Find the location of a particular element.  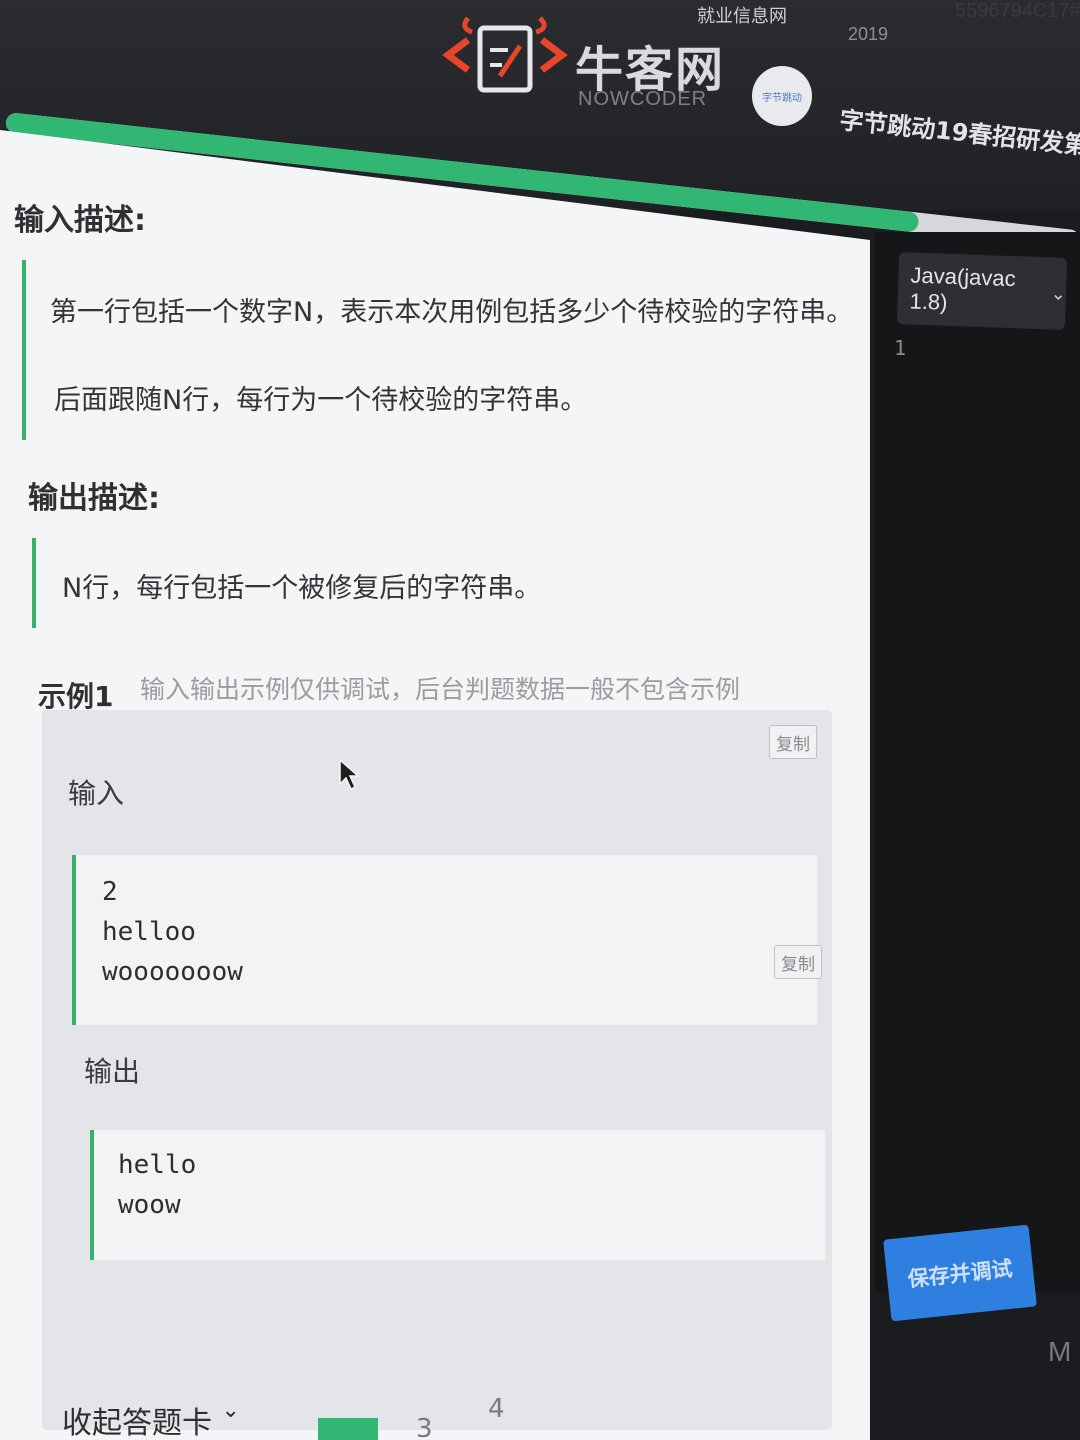

input-description-line: 第一行包括一个数字N，表示本次用例包括多少个待校验的字符串。 is located at coordinates (452, 312).